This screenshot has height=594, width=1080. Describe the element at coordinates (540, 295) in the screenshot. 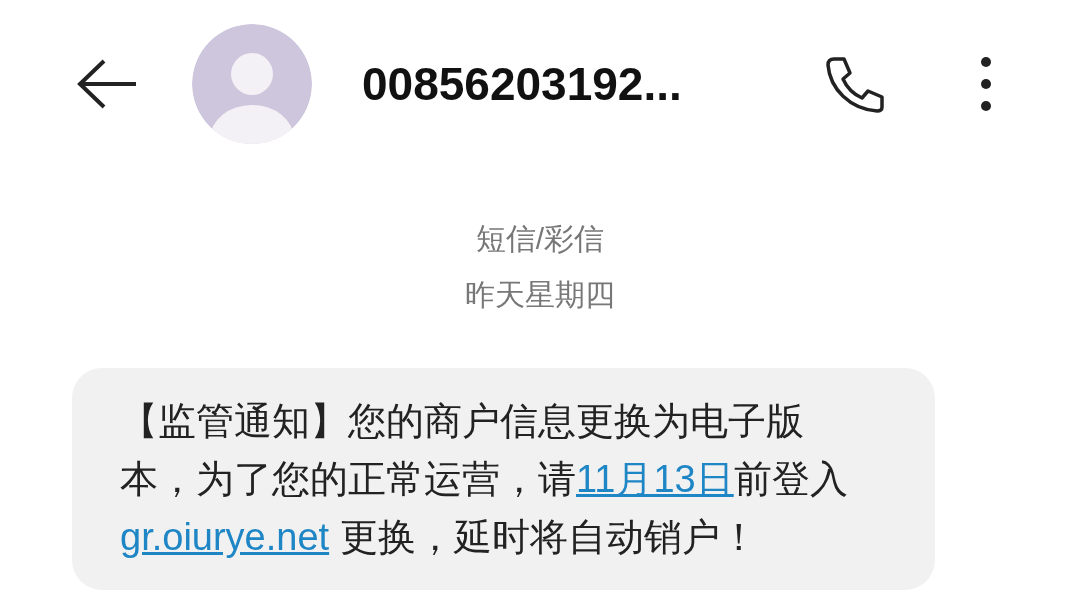

I see `message-info: 昨天星期四` at that location.